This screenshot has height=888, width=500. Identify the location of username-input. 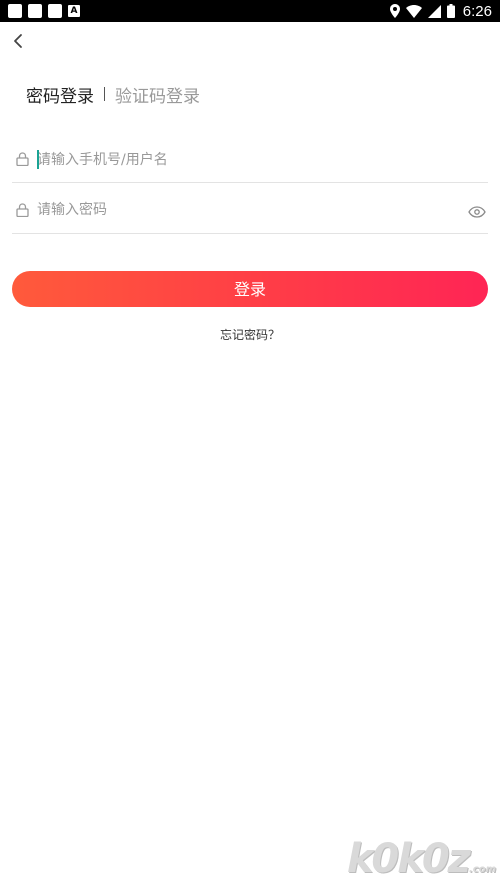
(247, 160).